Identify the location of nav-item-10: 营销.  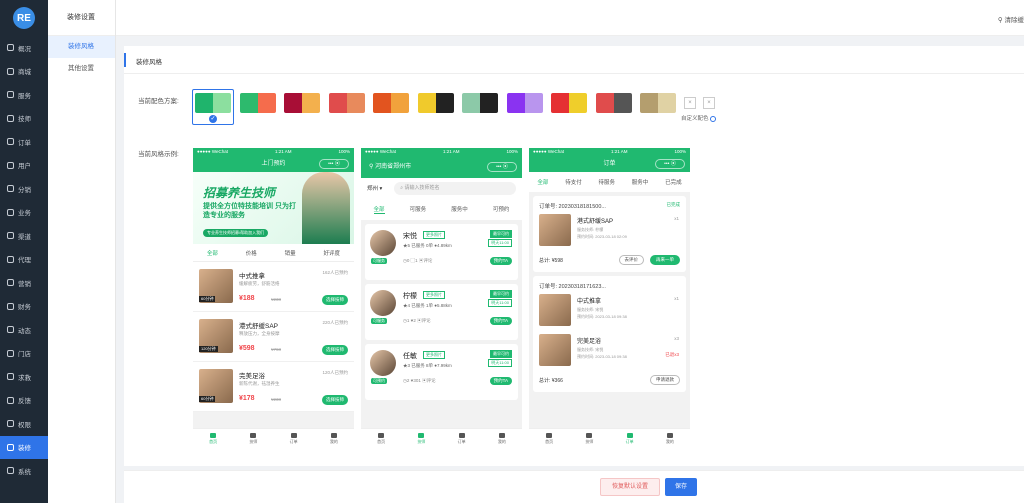
(24, 283).